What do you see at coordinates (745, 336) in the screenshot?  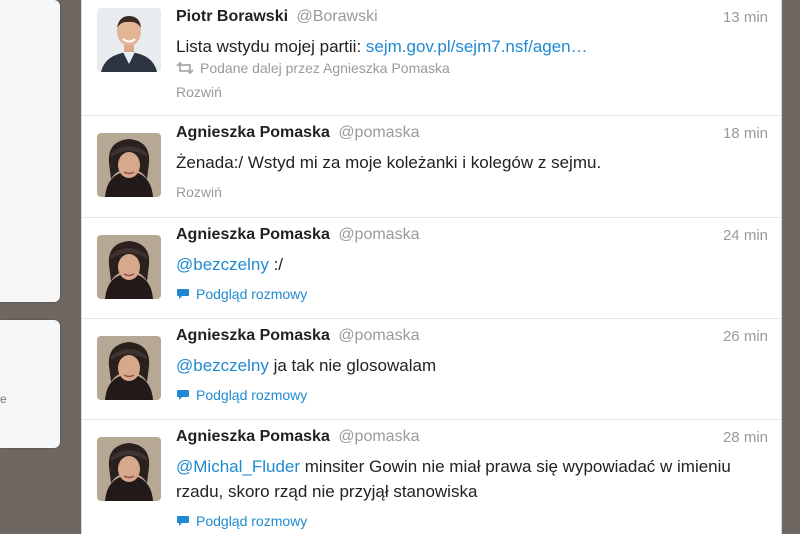 I see `tweet-timestamp: 26 min` at bounding box center [745, 336].